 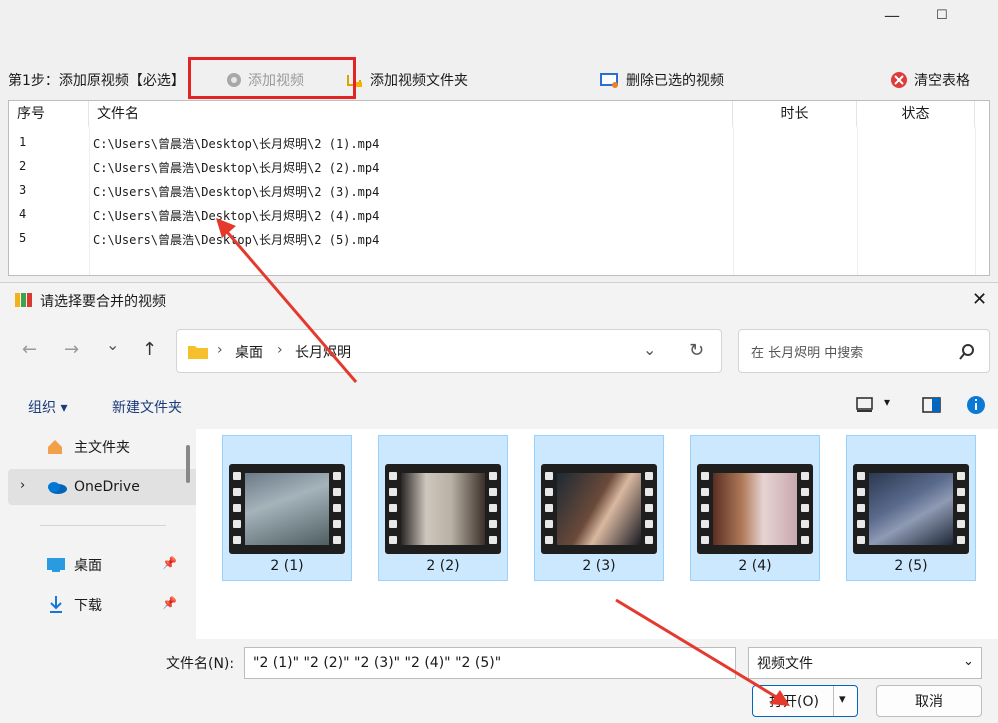 I want to click on red-arrowhead-upper, so click(x=226, y=228).